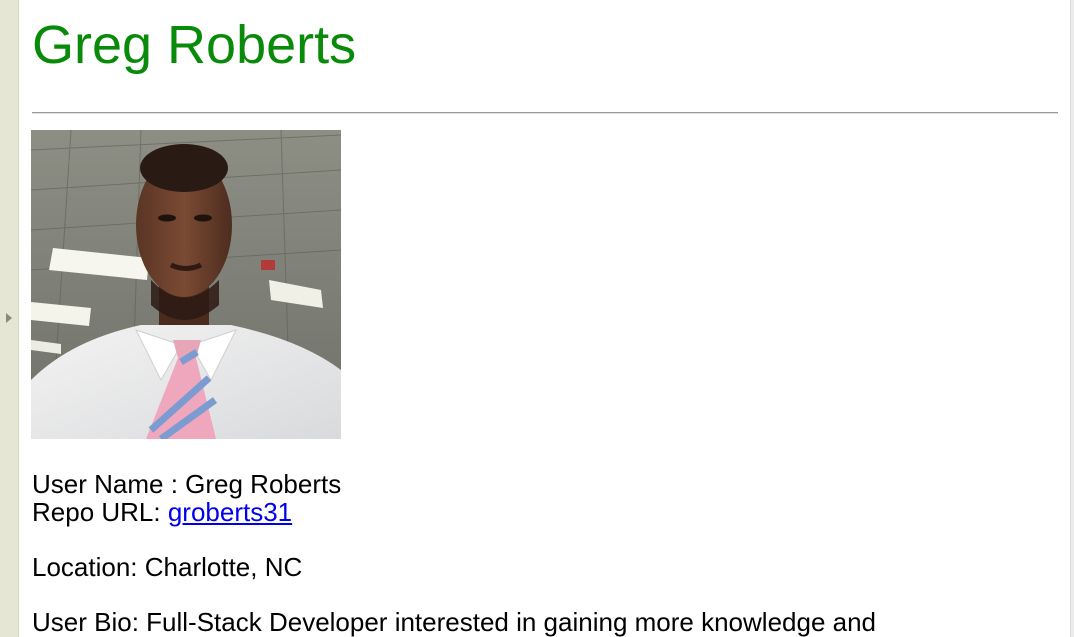 The width and height of the screenshot is (1074, 637). I want to click on page-title: Greg Roberts, so click(194, 45).